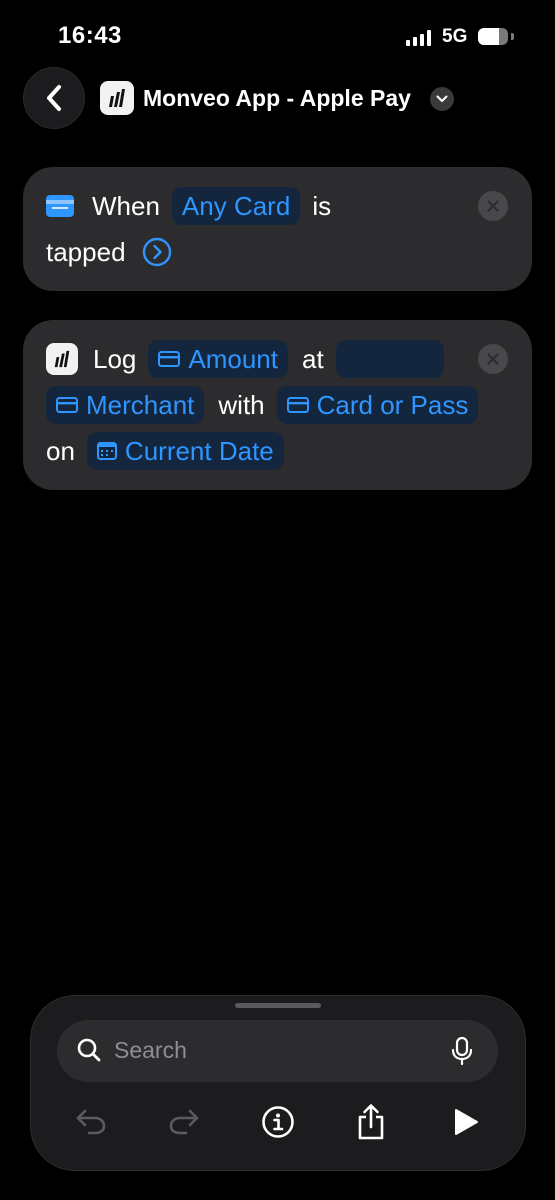 The height and width of the screenshot is (1200, 555). I want to click on wallet-card-icon, so click(60, 206).